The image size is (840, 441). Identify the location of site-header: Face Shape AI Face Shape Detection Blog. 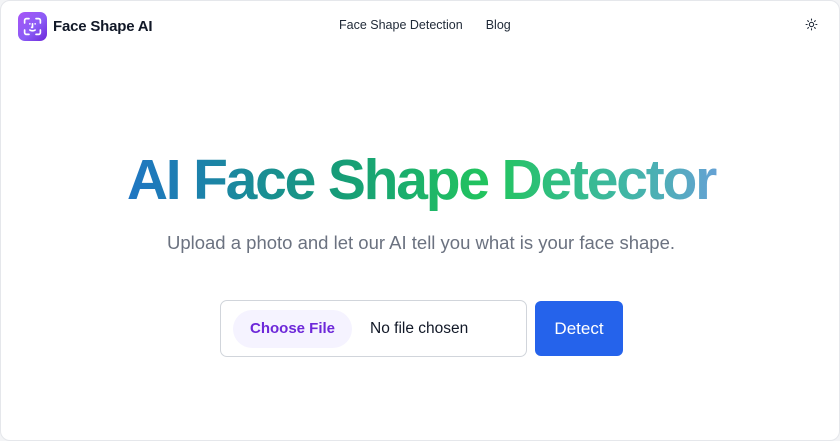
(420, 27).